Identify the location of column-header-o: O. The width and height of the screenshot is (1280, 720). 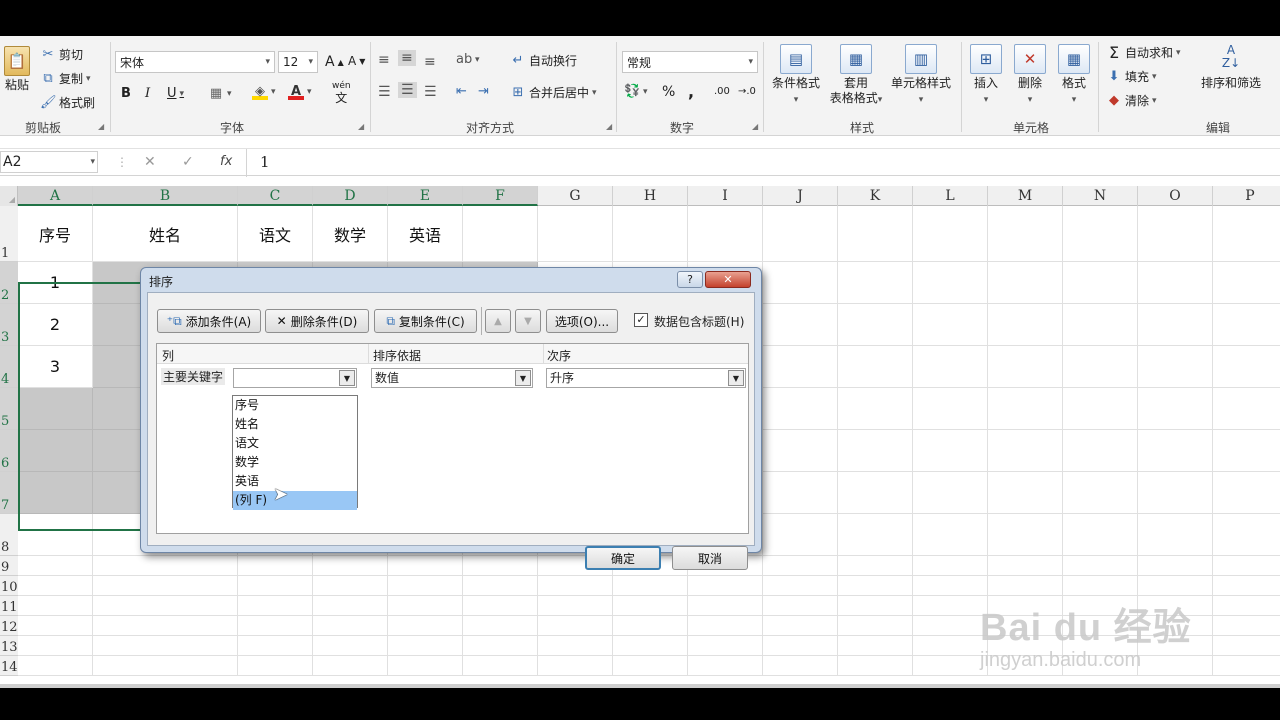
(1175, 196).